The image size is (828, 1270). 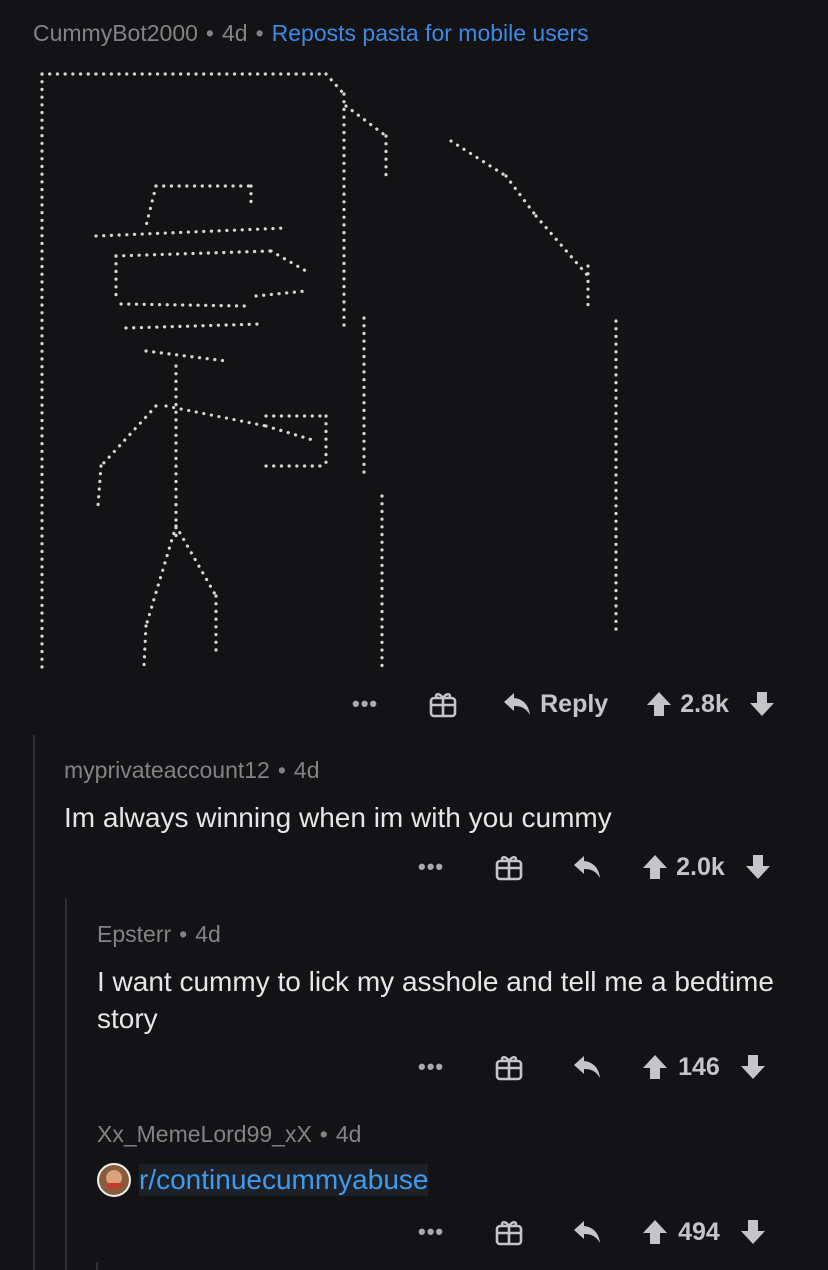 I want to click on comment-actions: ••• 494, so click(x=592, y=1232).